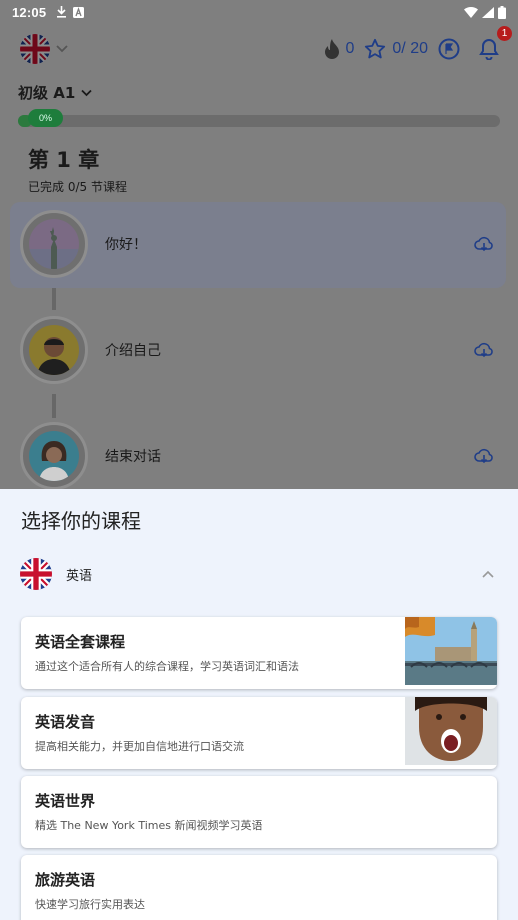 Image resolution: width=518 pixels, height=920 pixels. I want to click on course-card: 英语发音 提高相关能力，并更加自信地进行口语交流, so click(259, 733).